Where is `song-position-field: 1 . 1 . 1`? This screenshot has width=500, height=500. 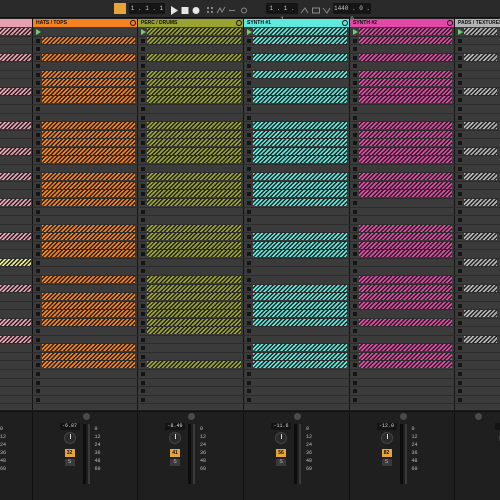
song-position-field: 1 . 1 . 1 is located at coordinates (147, 8).